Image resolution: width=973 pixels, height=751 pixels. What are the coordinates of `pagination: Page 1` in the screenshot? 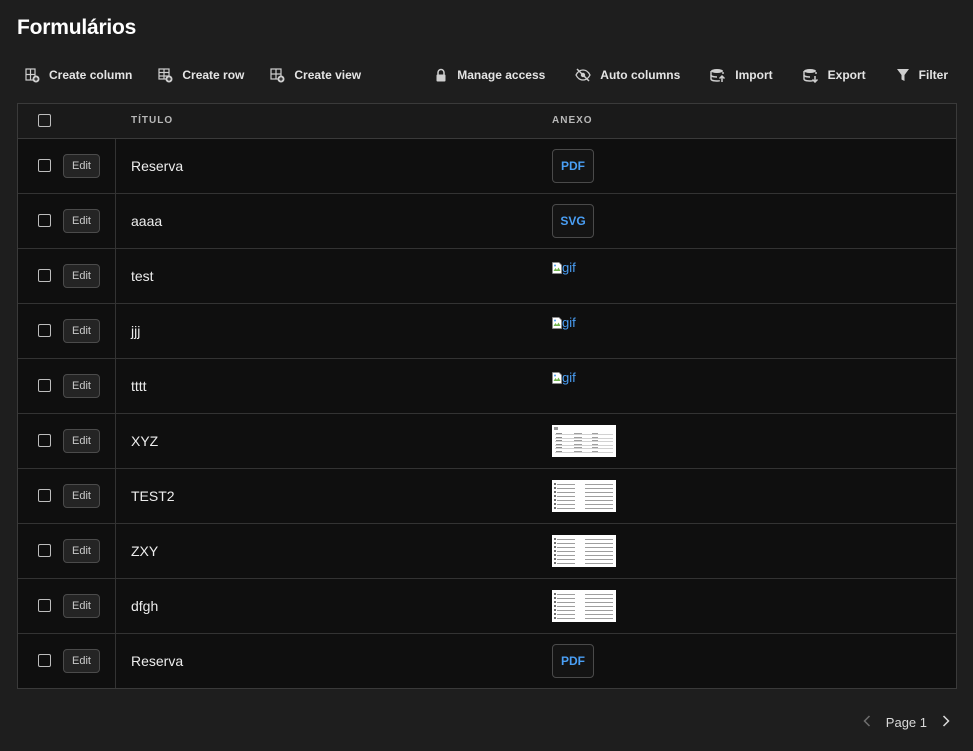 It's located at (906, 722).